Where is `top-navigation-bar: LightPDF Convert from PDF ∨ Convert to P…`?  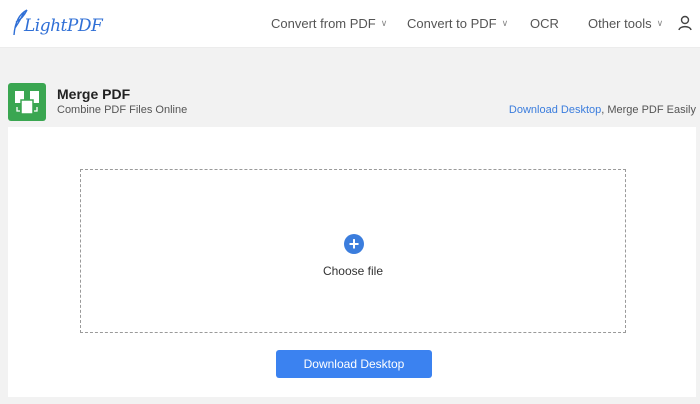
top-navigation-bar: LightPDF Convert from PDF ∨ Convert to P… is located at coordinates (350, 24).